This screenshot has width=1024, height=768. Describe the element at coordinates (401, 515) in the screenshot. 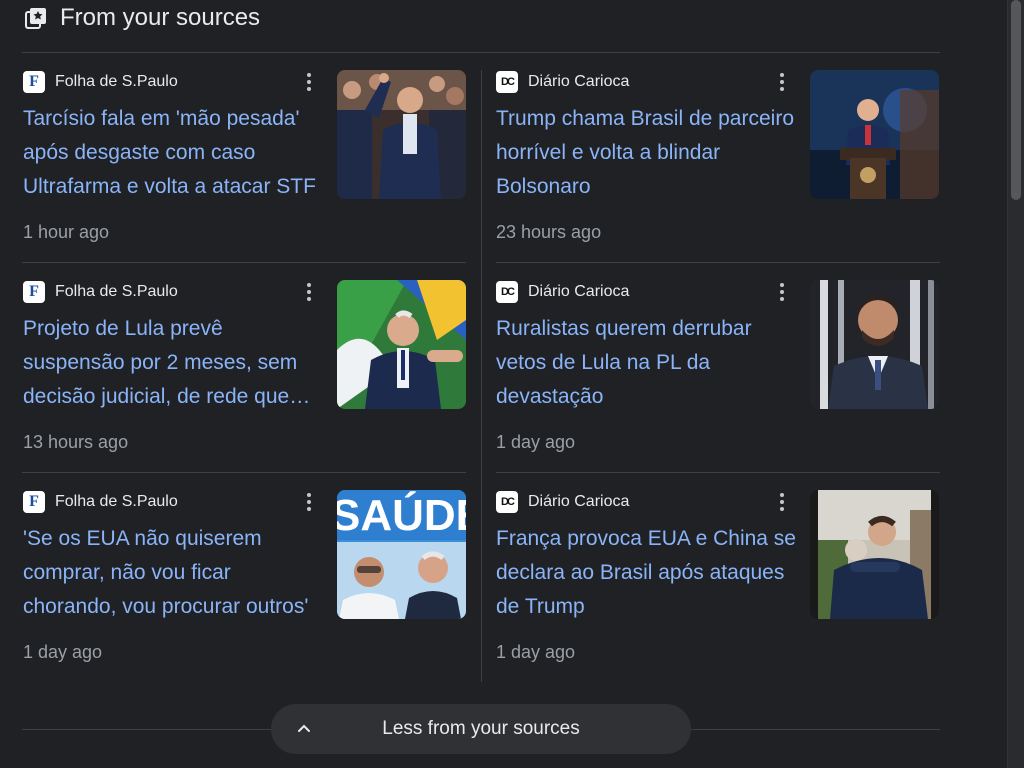

I see `thumb-banner-text: SAÚDE` at that location.